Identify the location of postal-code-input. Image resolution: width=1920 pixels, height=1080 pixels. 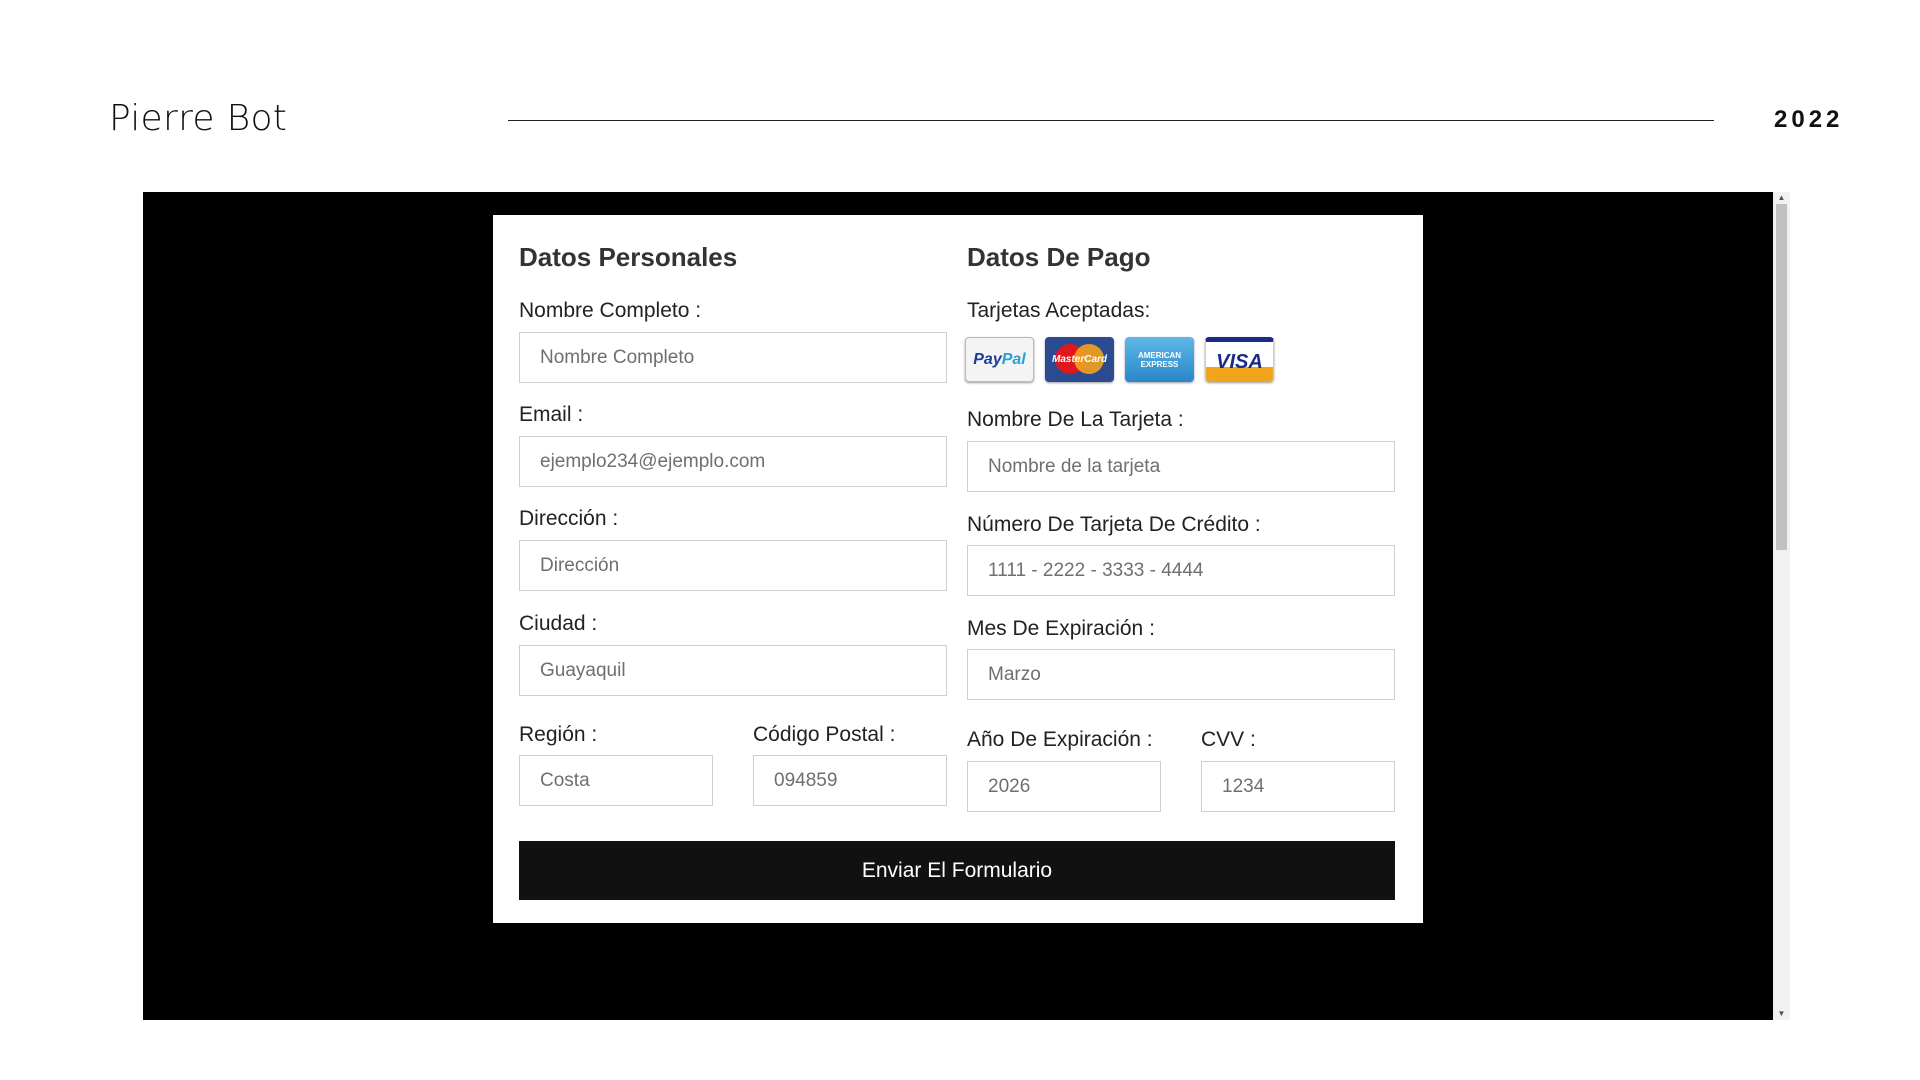
(850, 780).